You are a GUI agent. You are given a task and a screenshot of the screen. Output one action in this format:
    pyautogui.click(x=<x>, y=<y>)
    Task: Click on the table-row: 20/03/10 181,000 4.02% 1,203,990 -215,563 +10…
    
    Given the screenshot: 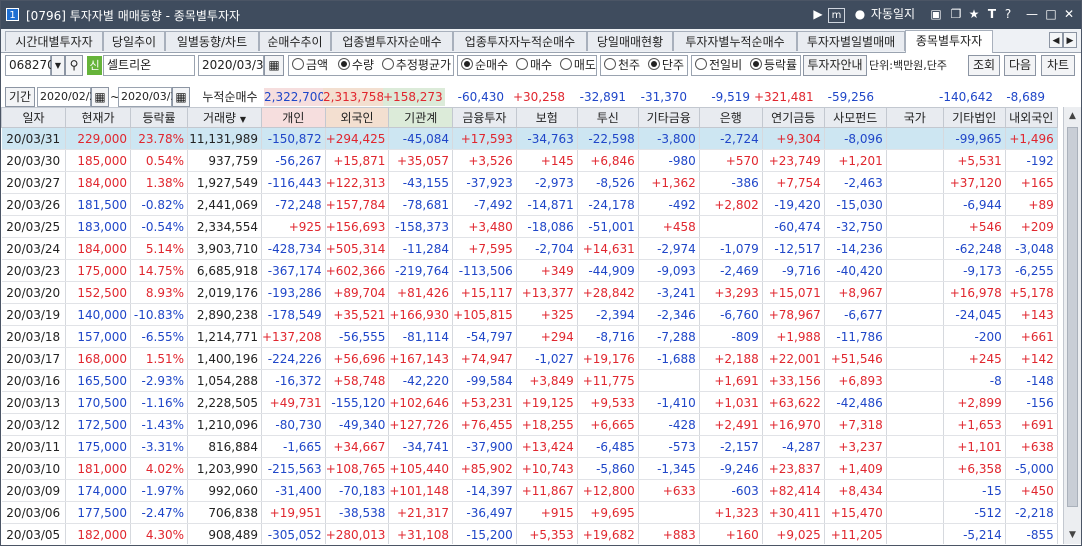 What is the action you would take?
    pyautogui.click(x=529, y=468)
    